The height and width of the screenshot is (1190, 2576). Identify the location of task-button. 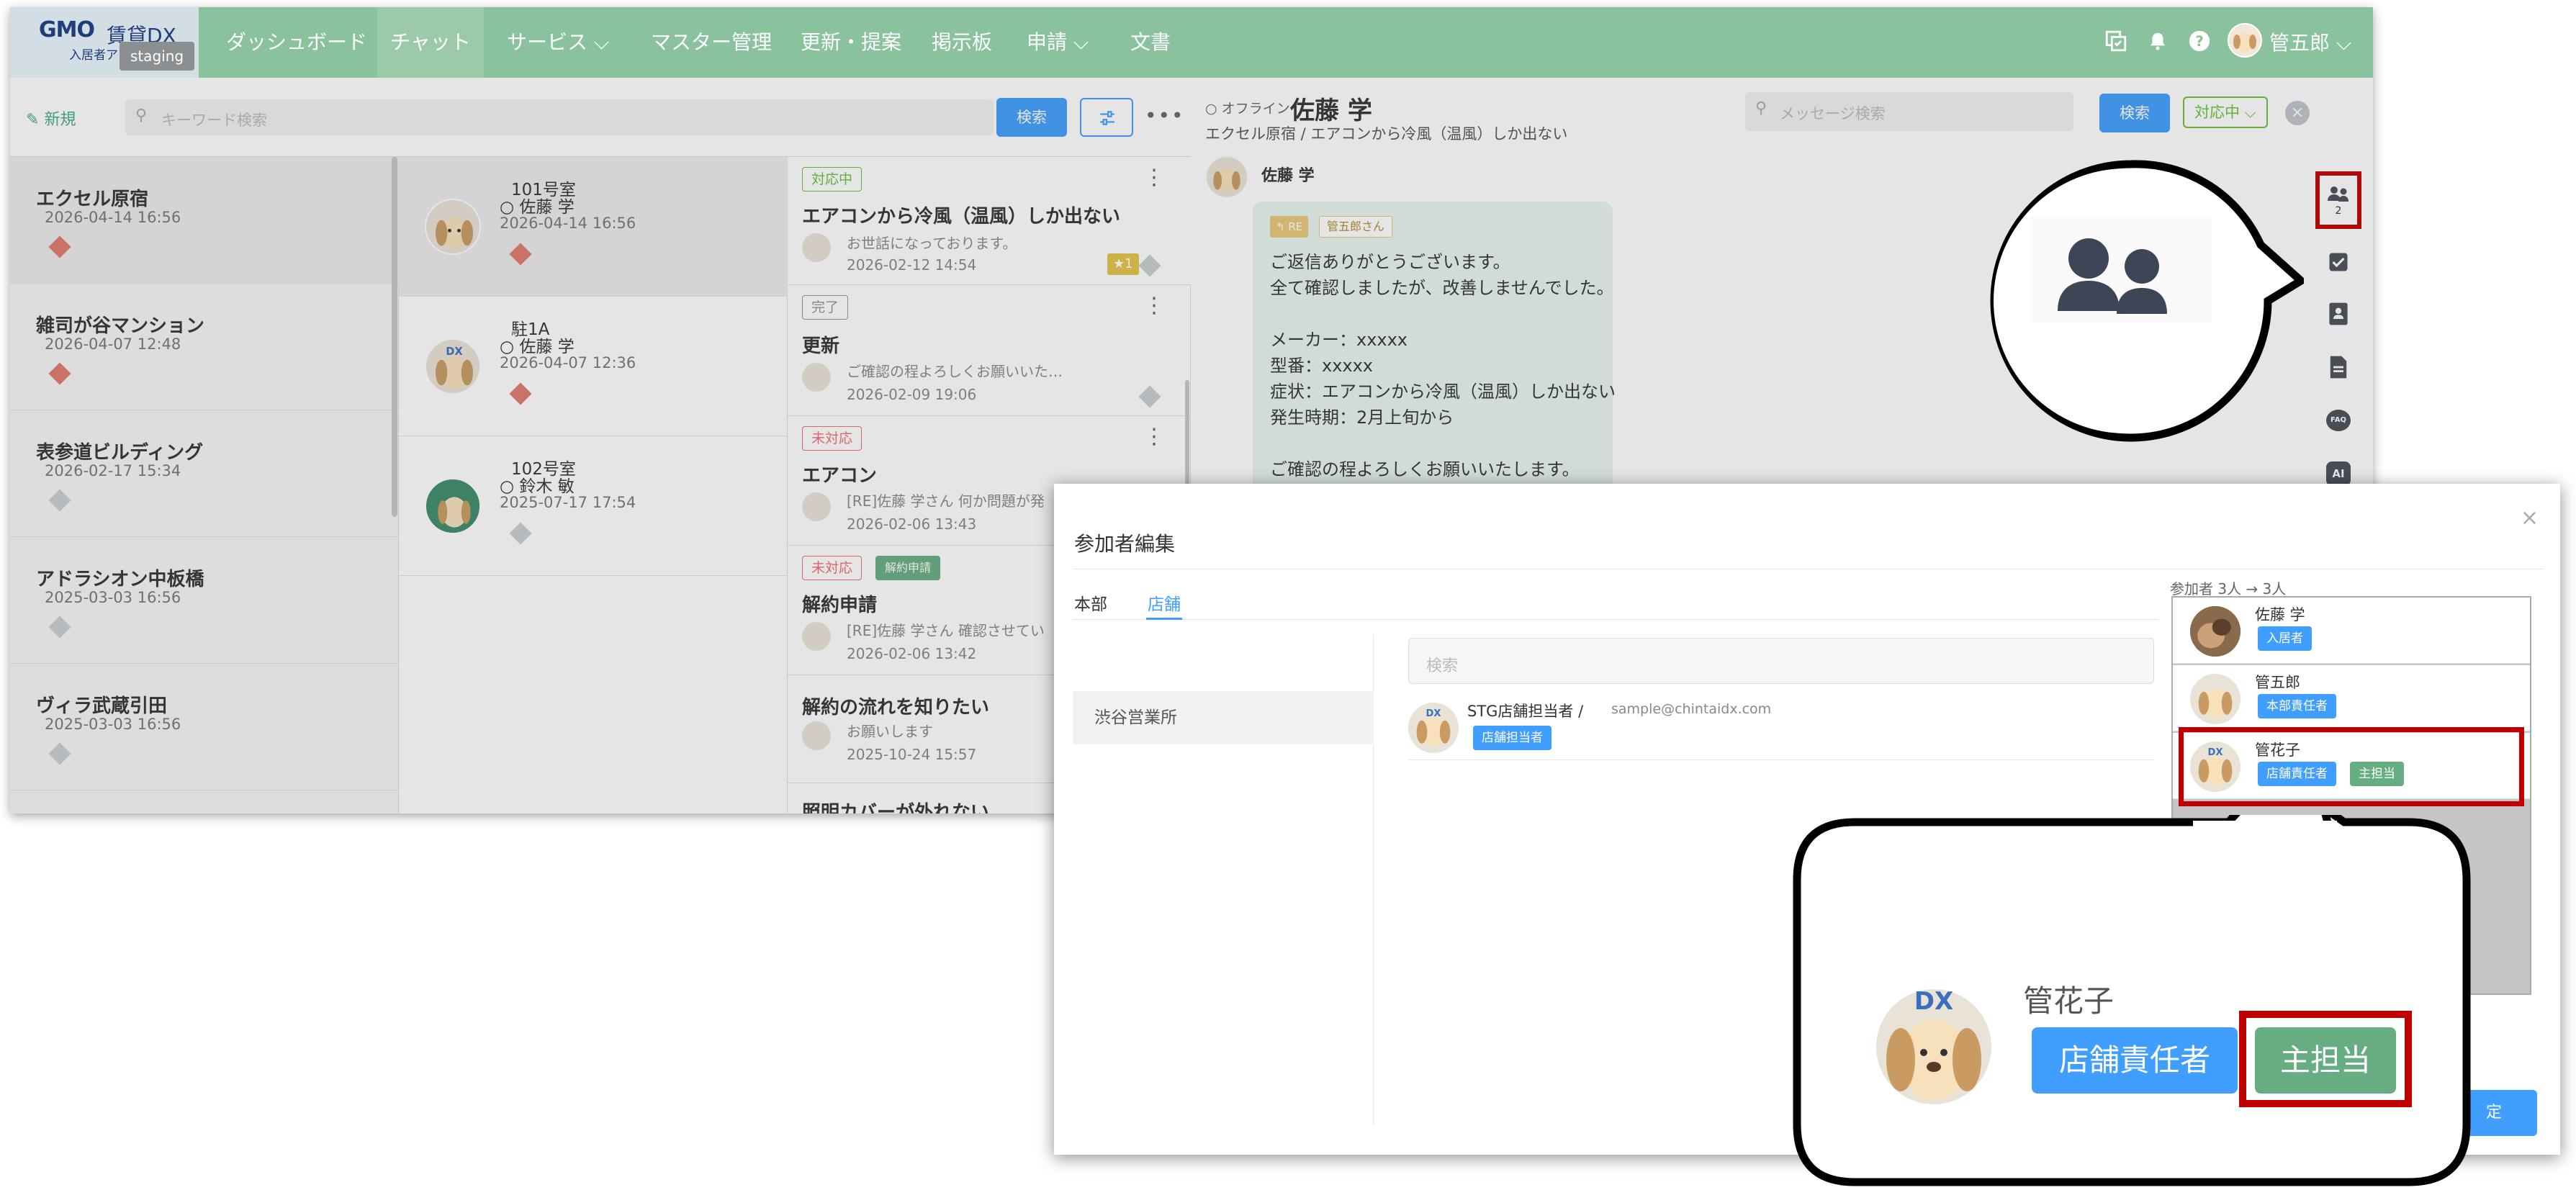
(2338, 262).